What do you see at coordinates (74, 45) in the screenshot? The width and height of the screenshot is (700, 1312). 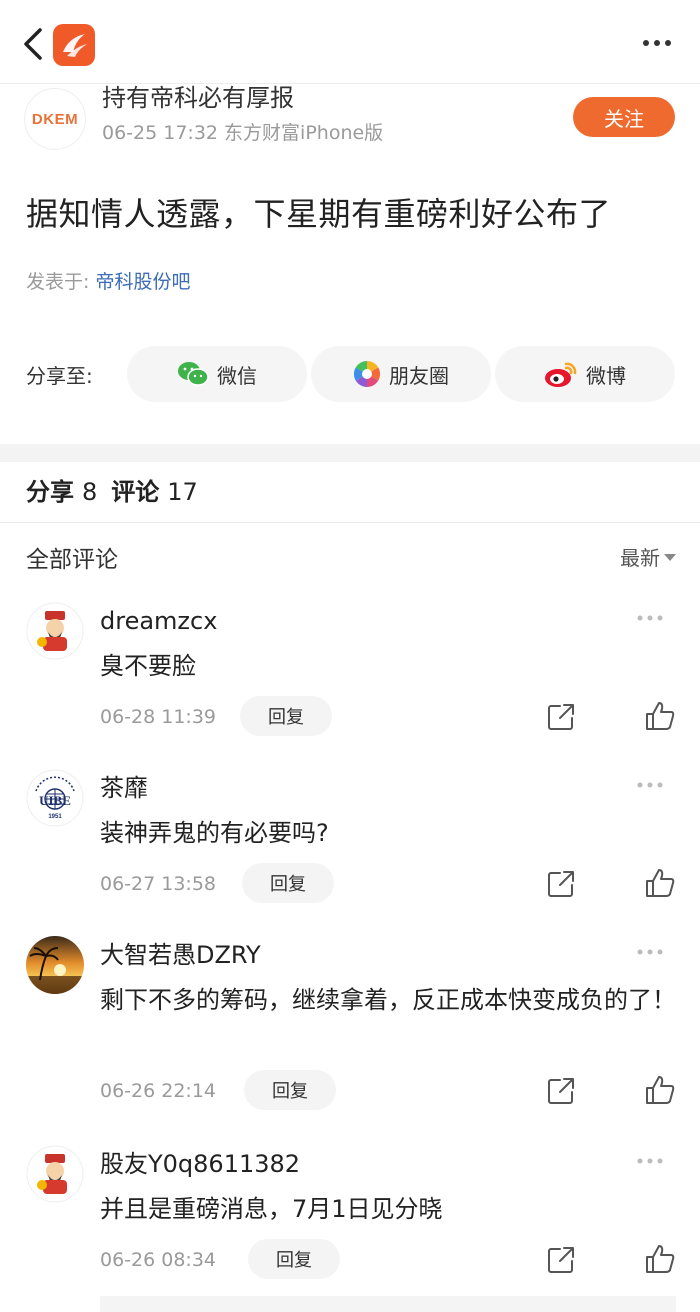 I see `app-logo-icon` at bounding box center [74, 45].